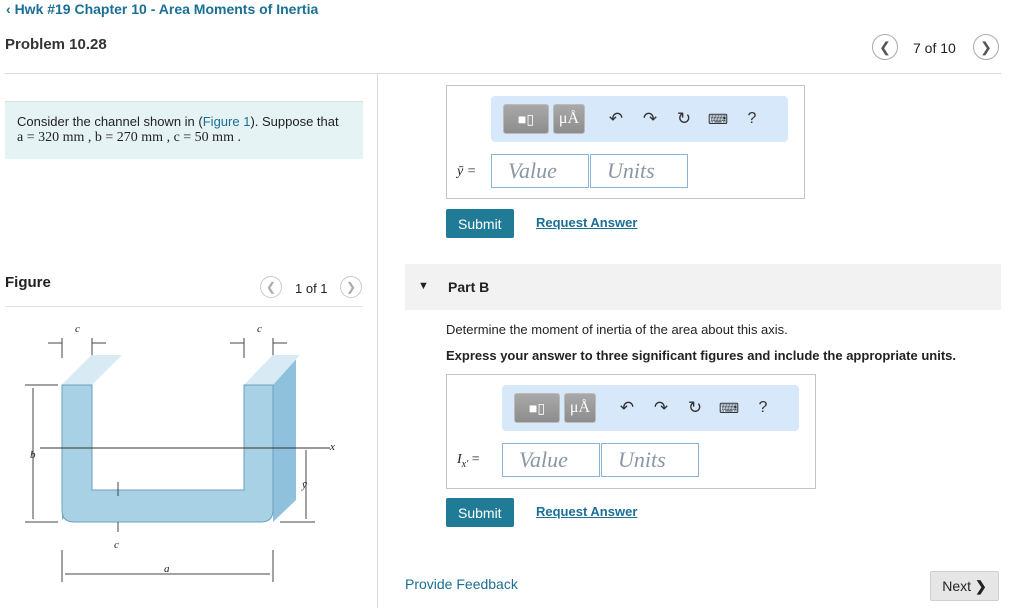 The height and width of the screenshot is (608, 1024). I want to click on problem-pager: 7 of 10, so click(934, 48).